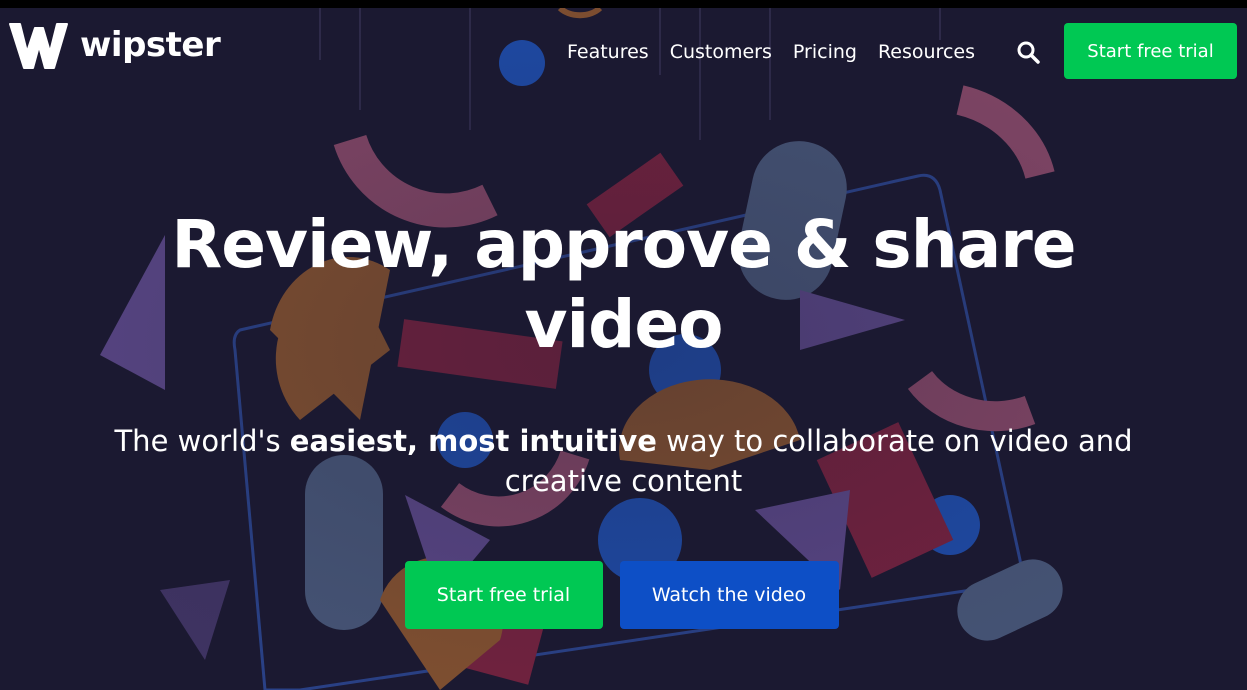 This screenshot has width=1247, height=690. What do you see at coordinates (202, 441) in the screenshot?
I see `subtitle-lead: The world's` at bounding box center [202, 441].